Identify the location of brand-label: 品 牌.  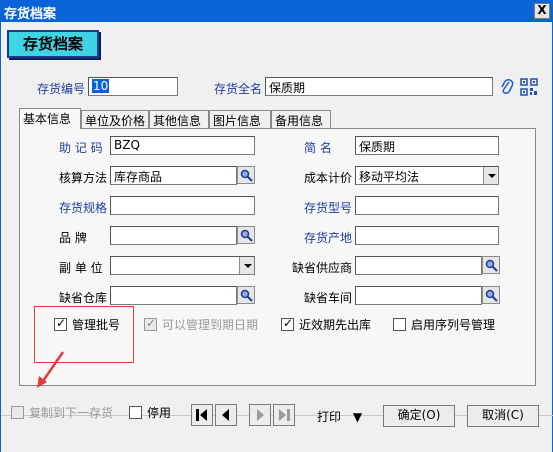
(73, 238).